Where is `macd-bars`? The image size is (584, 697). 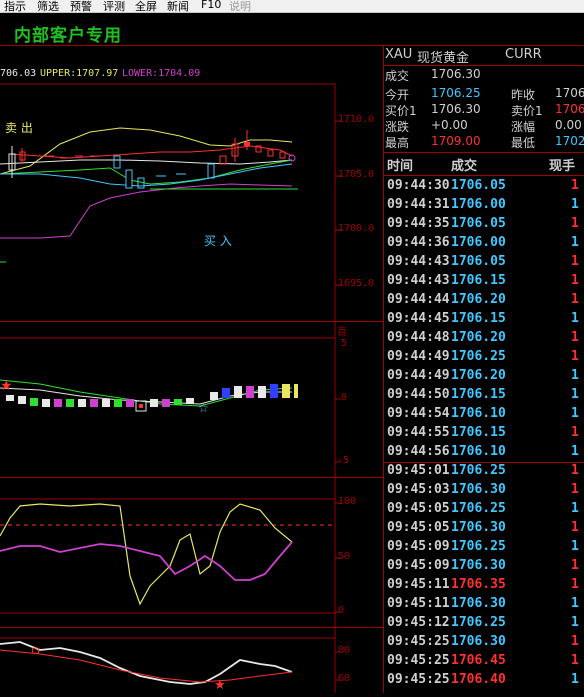
macd-bars is located at coordinates (152, 398).